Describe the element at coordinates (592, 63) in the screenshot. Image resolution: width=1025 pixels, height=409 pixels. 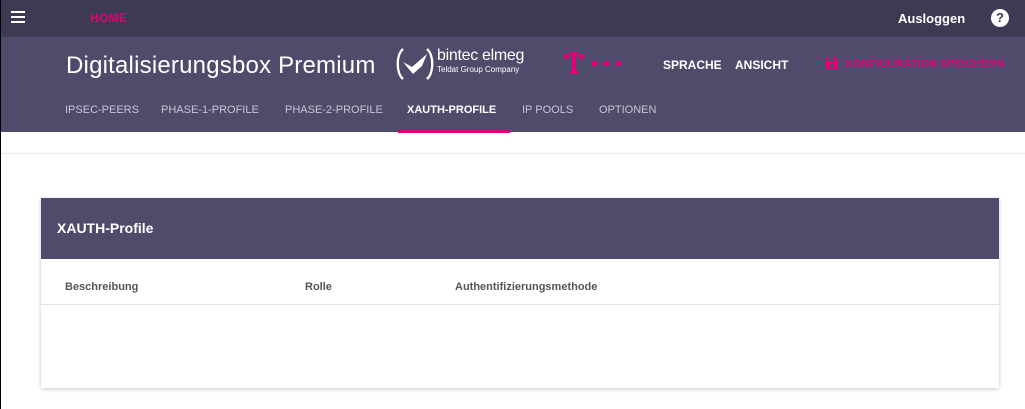
I see `telekom-logo-icon` at that location.